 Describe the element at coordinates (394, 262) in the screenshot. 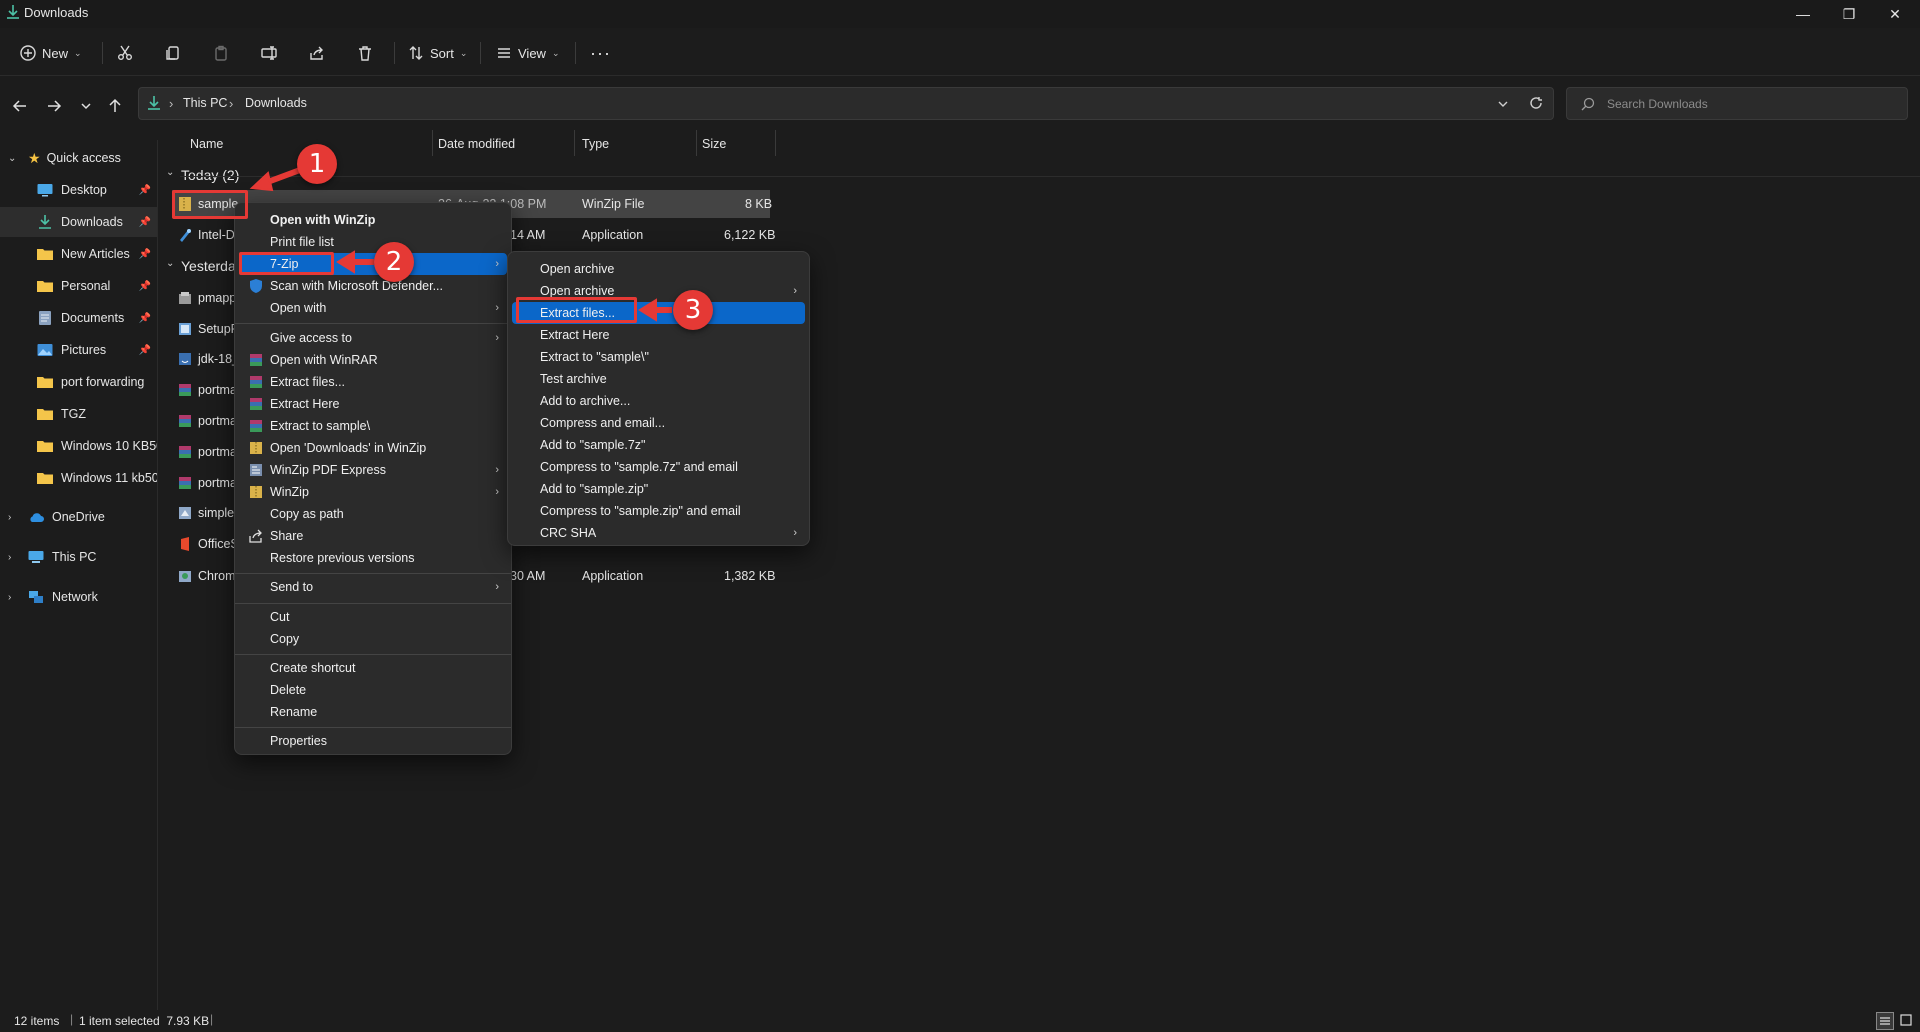

I see `step-badge-2: 2` at that location.